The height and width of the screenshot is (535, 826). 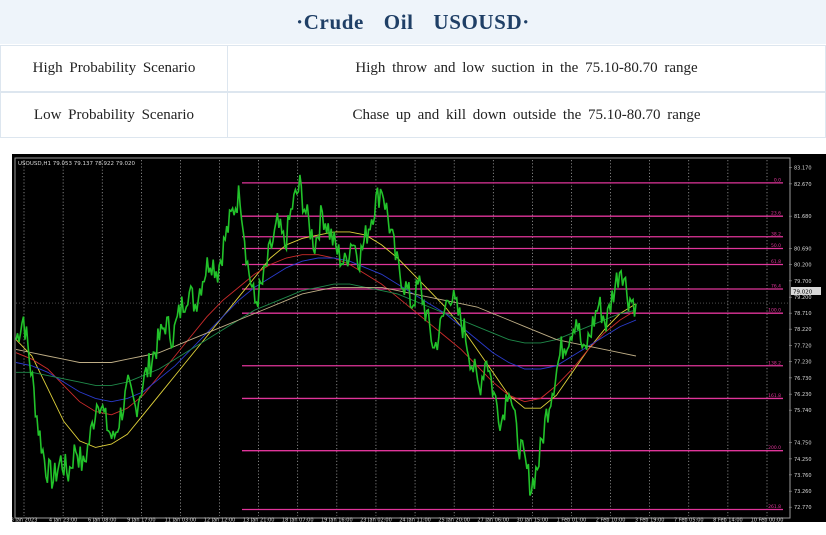 I want to click on fib-level-label: 100.0, so click(x=774, y=311).